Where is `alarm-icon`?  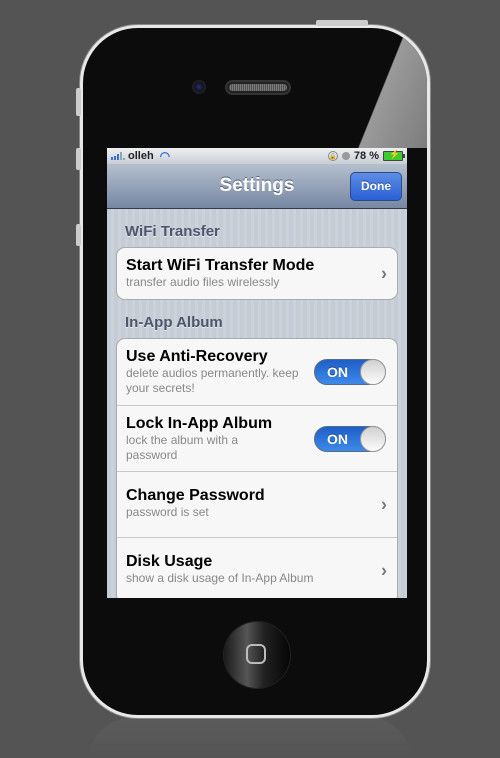 alarm-icon is located at coordinates (345, 156).